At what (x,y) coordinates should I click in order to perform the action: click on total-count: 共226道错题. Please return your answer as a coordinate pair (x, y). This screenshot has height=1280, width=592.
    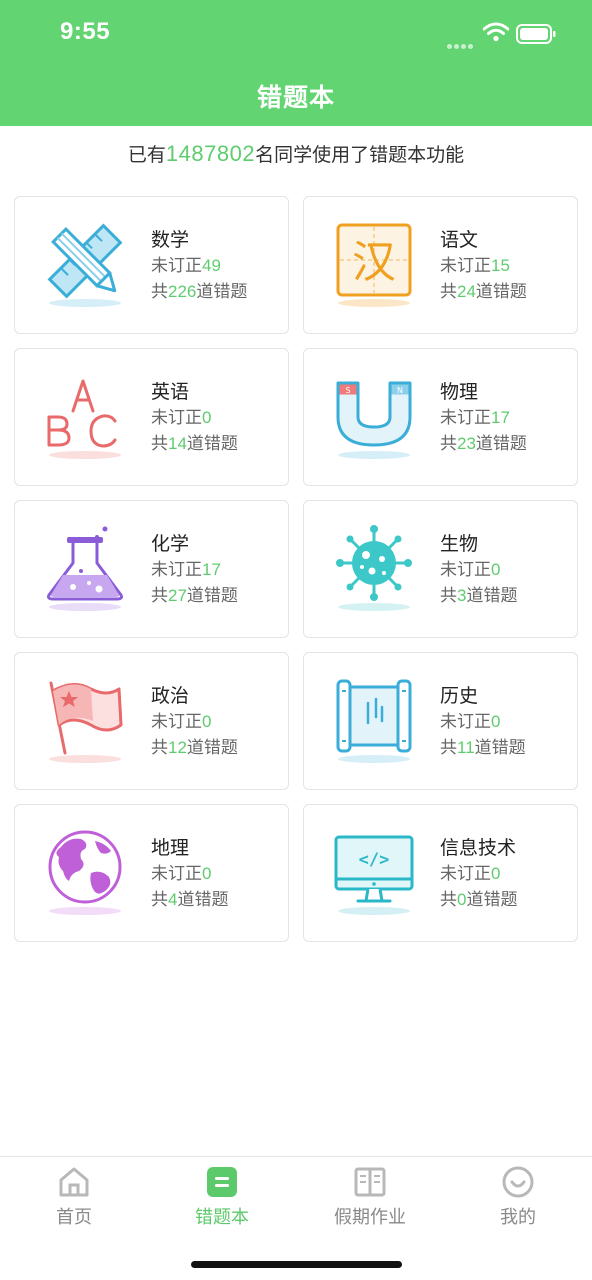
    Looking at the image, I should click on (199, 292).